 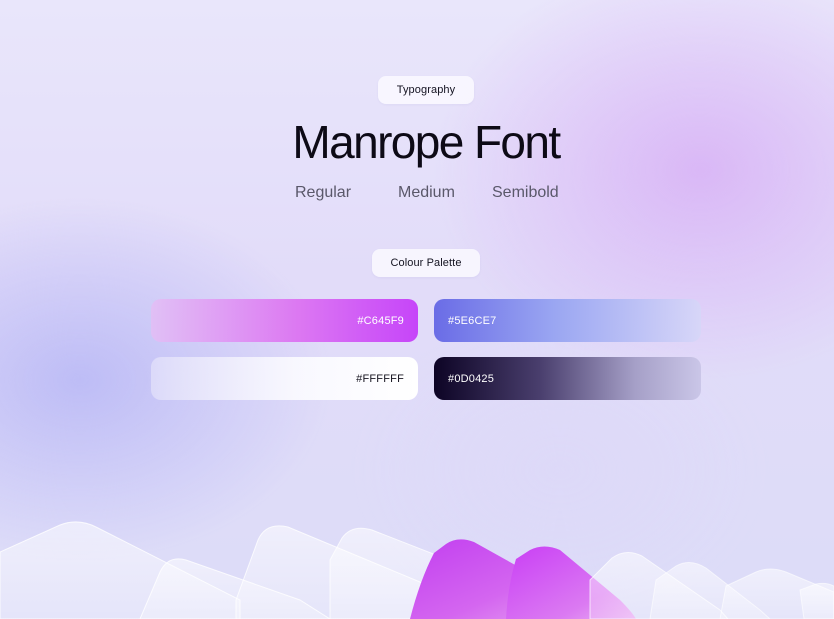 What do you see at coordinates (776, 593) in the screenshot?
I see `glass-card-far-right` at bounding box center [776, 593].